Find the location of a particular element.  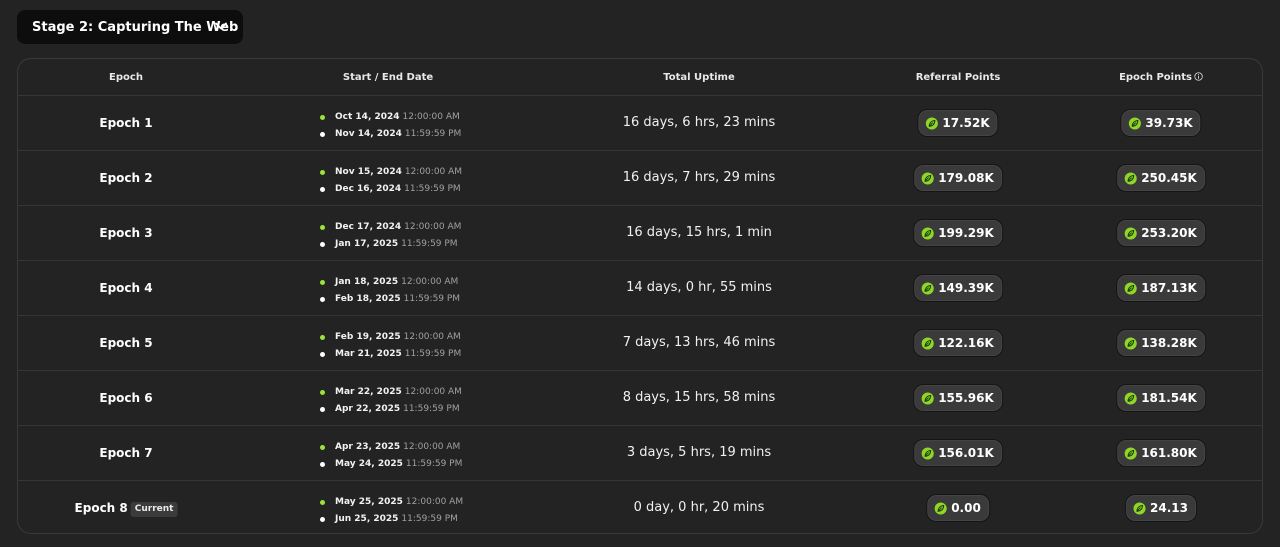

referral-points-badge: 0.00 is located at coordinates (958, 508).